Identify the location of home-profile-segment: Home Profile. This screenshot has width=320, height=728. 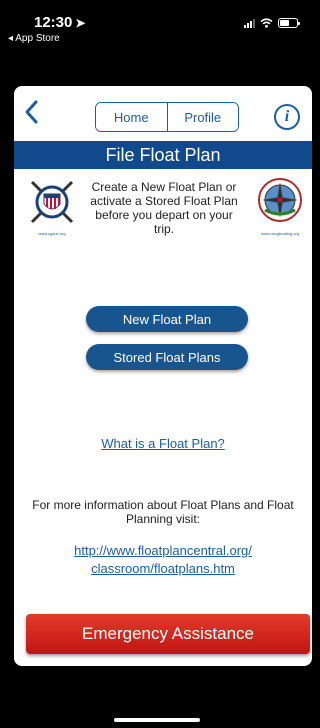
(167, 117).